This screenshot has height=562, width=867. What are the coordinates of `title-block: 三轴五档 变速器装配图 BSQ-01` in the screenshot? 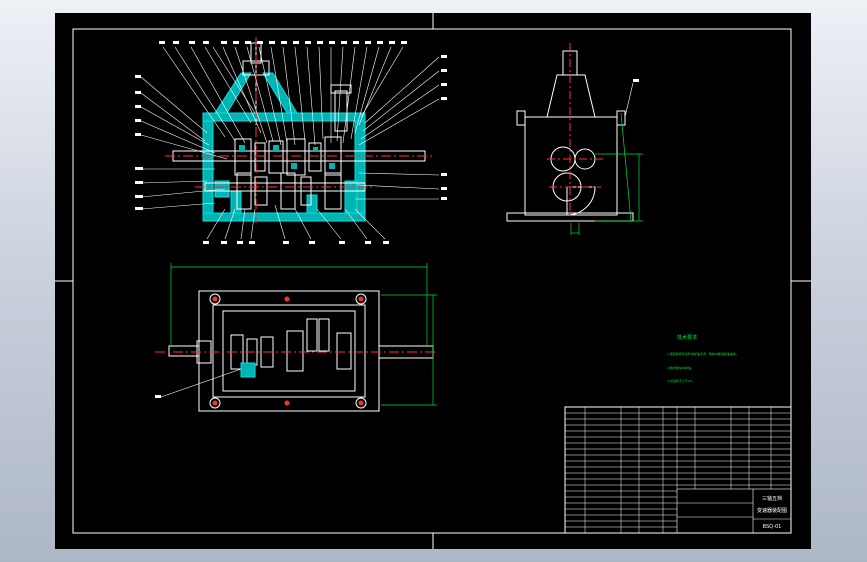 It's located at (734, 511).